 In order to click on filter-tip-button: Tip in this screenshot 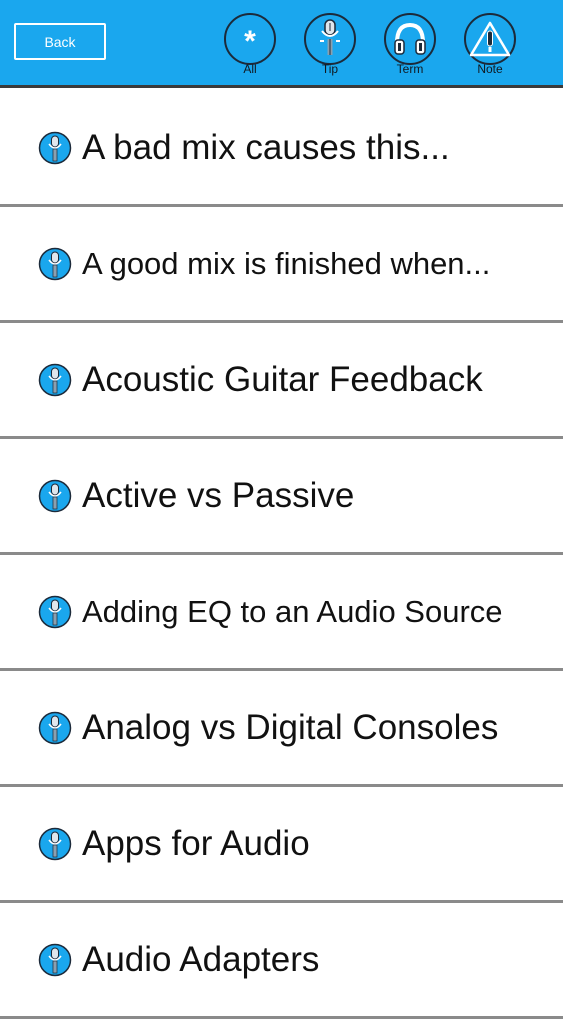, I will do `click(330, 44)`.